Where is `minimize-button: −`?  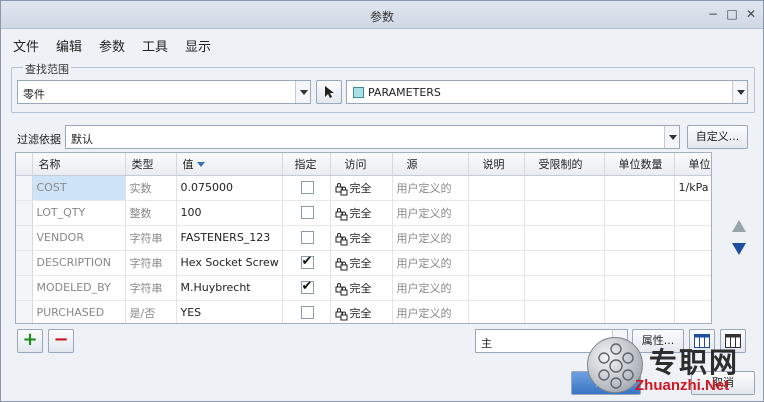 minimize-button: − is located at coordinates (713, 14).